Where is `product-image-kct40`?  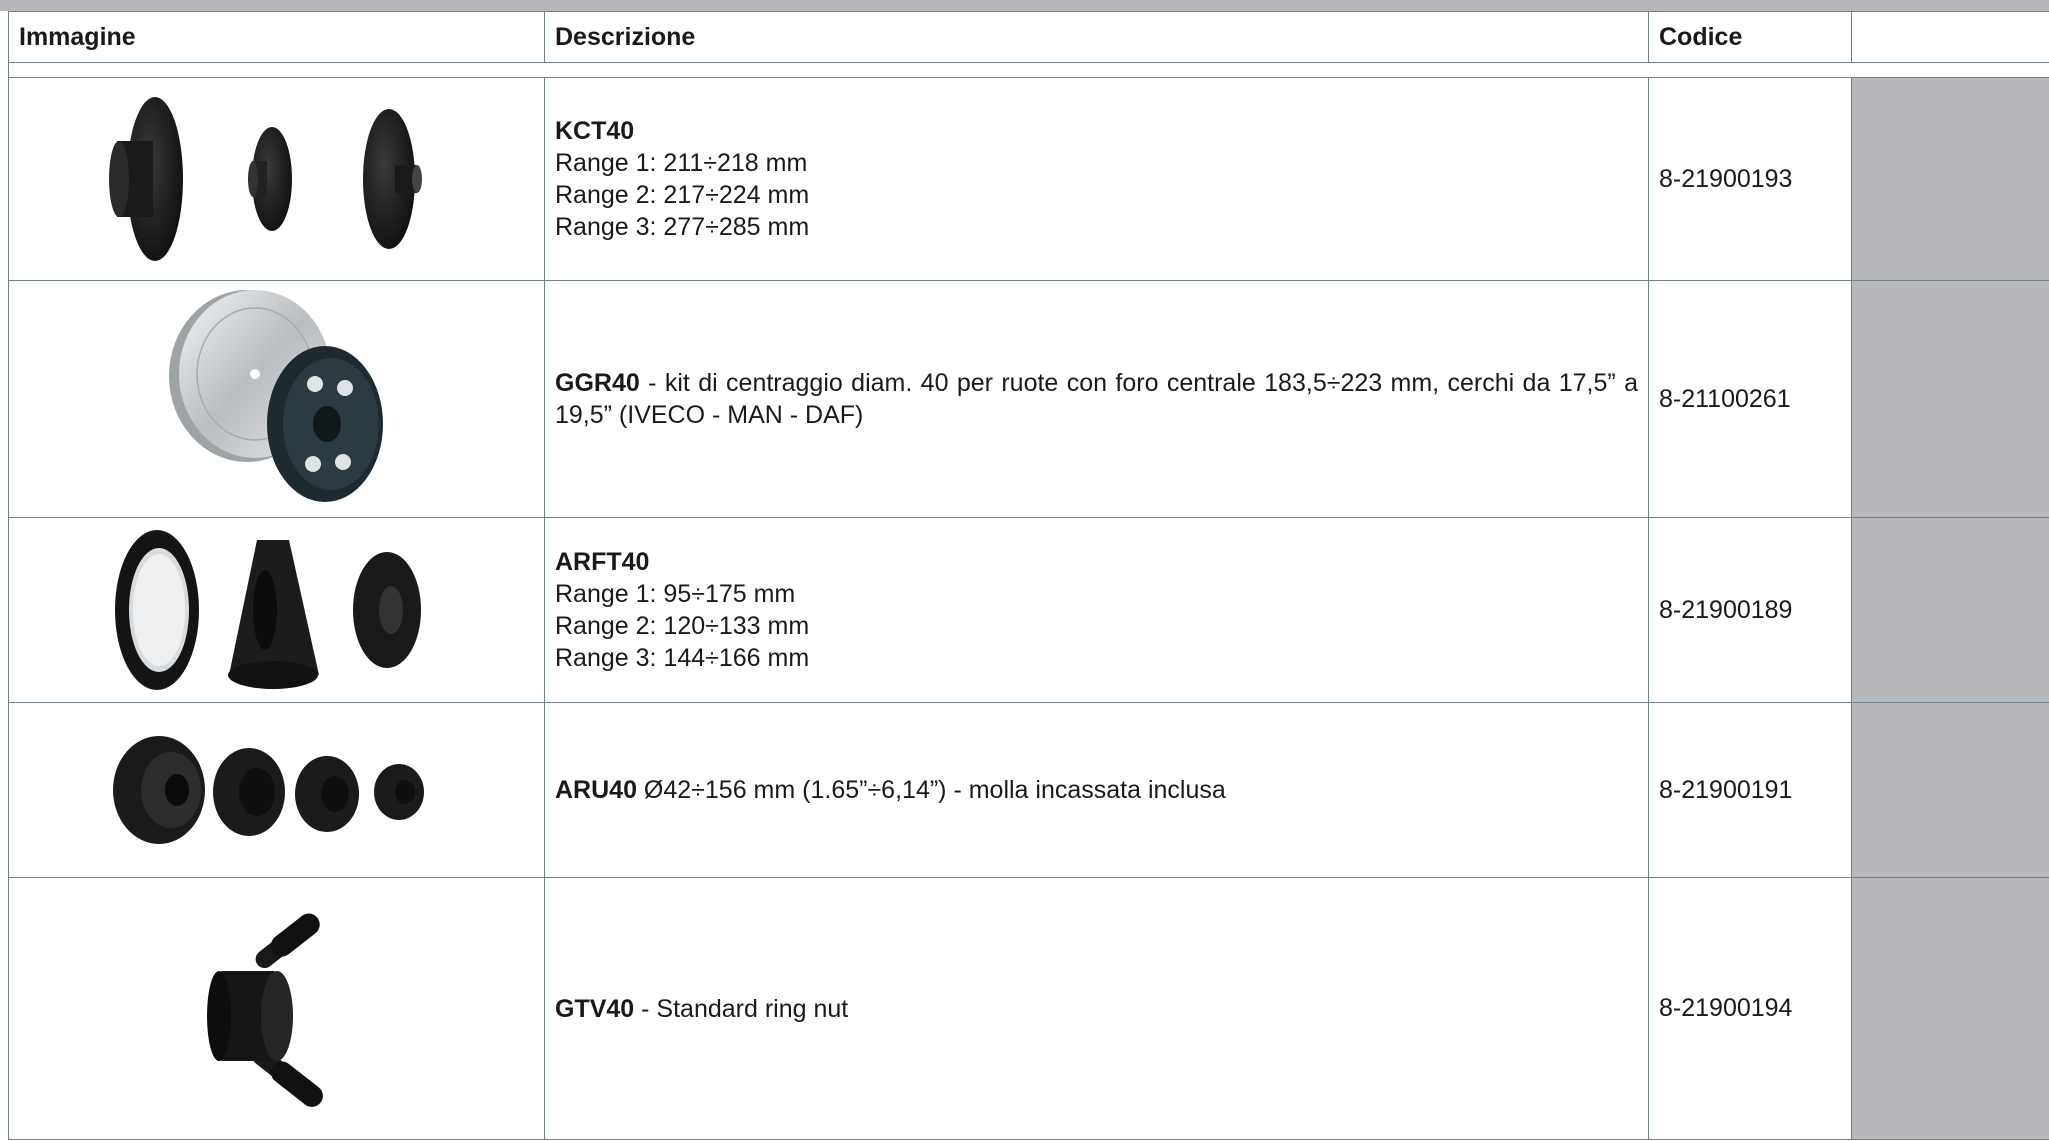 product-image-kct40 is located at coordinates (276, 179).